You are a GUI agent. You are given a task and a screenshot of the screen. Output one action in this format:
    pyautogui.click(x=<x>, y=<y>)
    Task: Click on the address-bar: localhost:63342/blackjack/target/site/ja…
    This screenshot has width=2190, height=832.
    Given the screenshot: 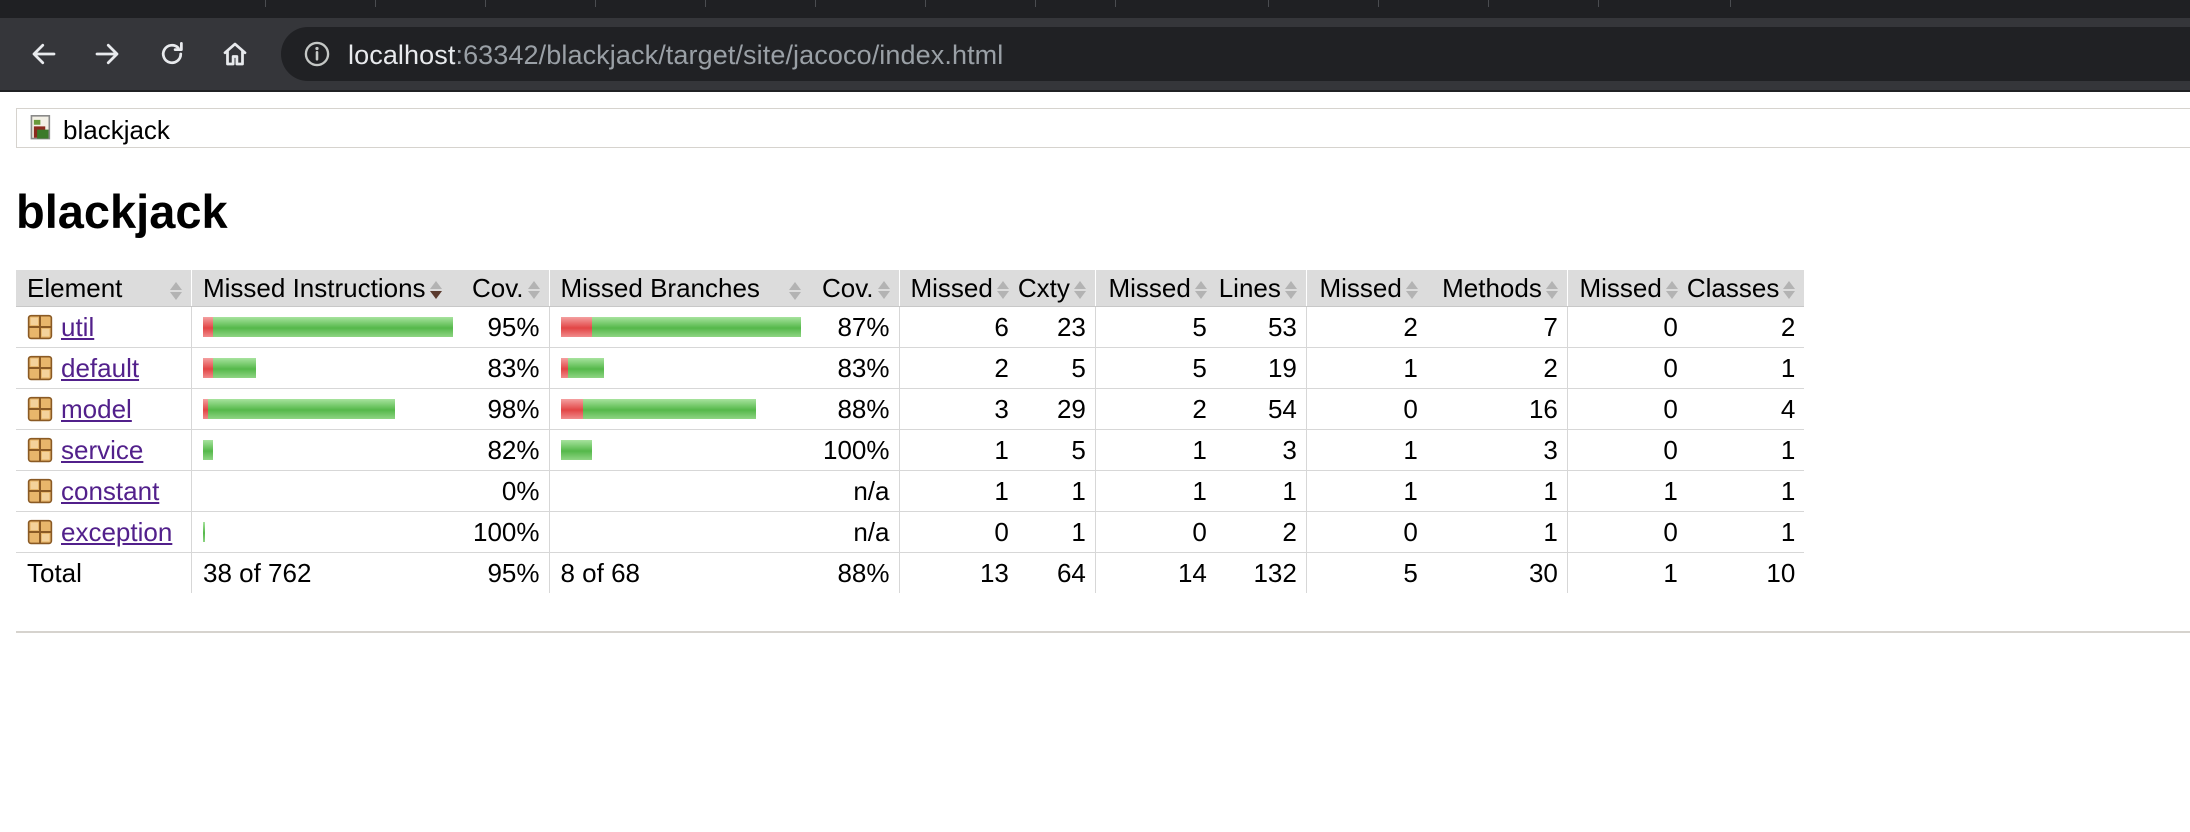 What is the action you would take?
    pyautogui.click(x=1235, y=54)
    